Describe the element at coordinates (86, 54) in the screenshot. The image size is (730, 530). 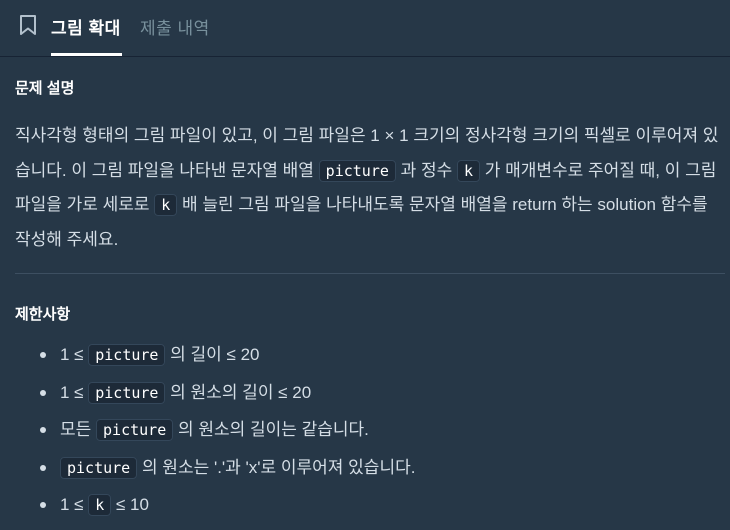
I see `active-tab-indicator` at that location.